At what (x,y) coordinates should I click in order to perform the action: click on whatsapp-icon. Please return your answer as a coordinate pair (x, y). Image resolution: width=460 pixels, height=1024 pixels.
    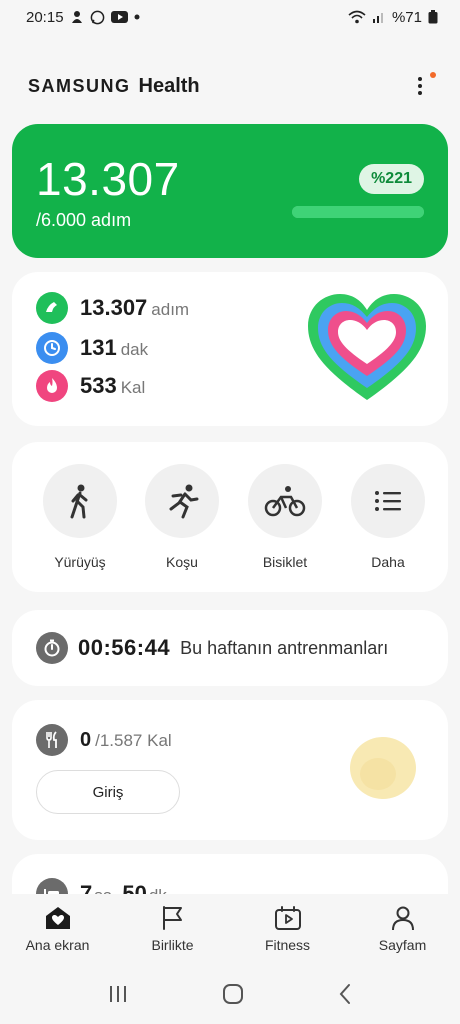
    Looking at the image, I should click on (97, 17).